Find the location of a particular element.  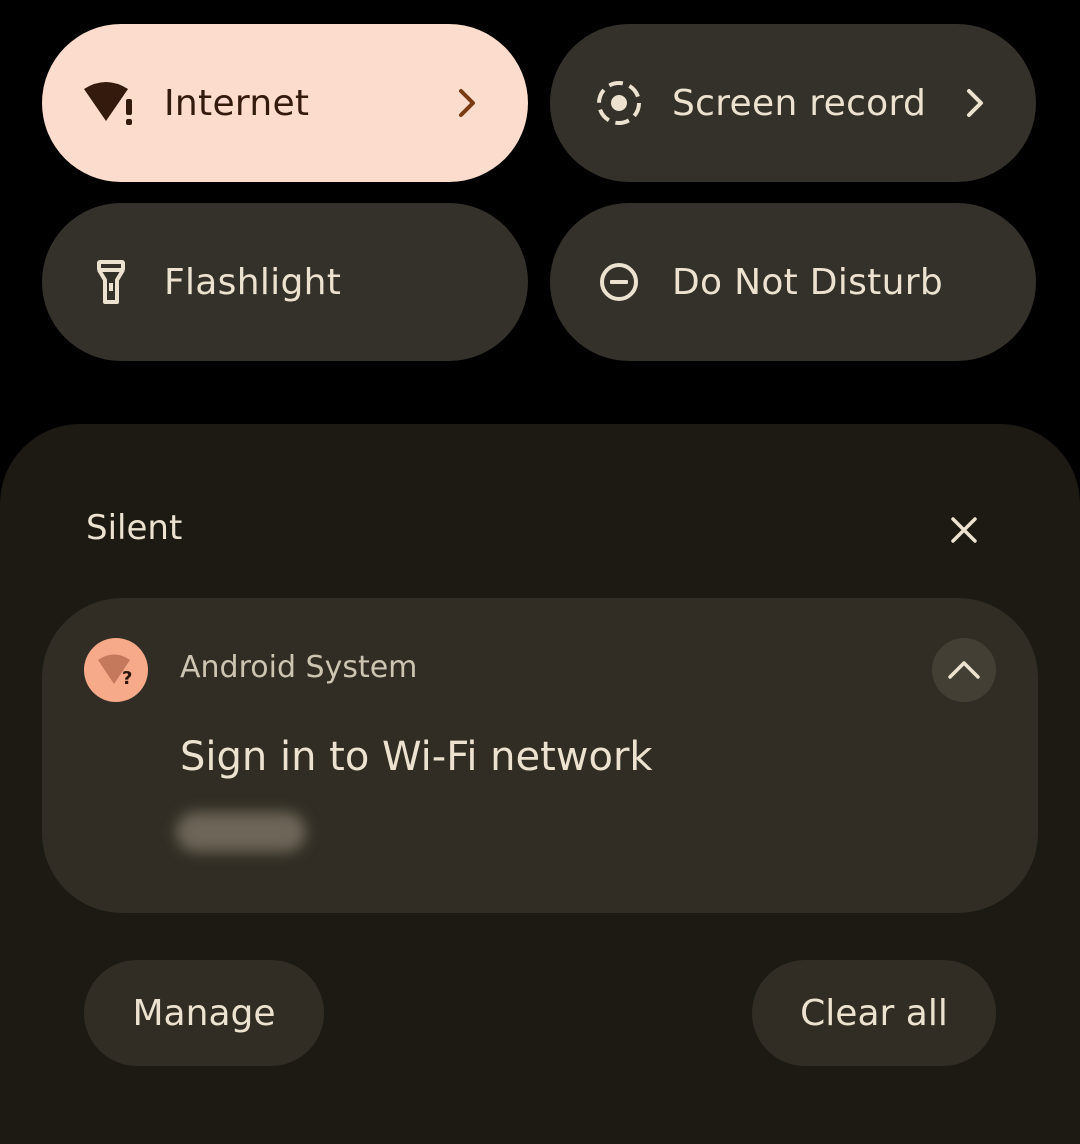

screen-record-icon is located at coordinates (619, 103).